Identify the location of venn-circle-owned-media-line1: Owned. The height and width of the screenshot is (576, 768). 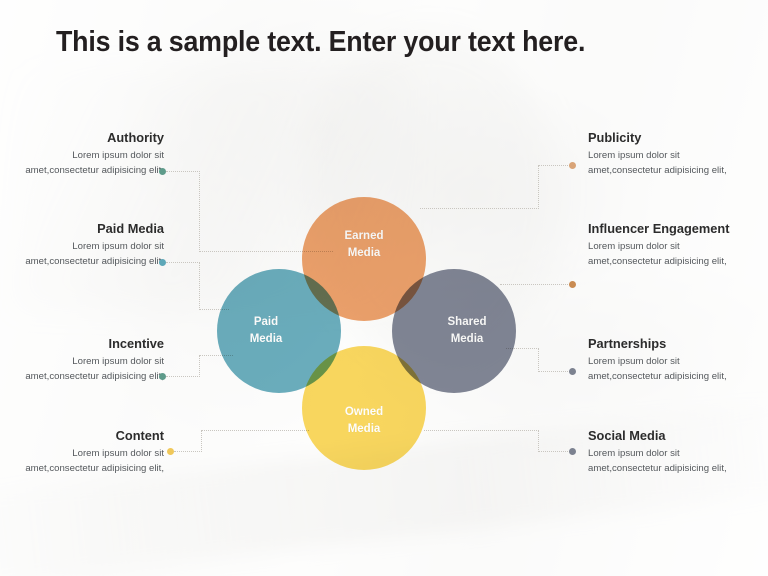
(364, 411).